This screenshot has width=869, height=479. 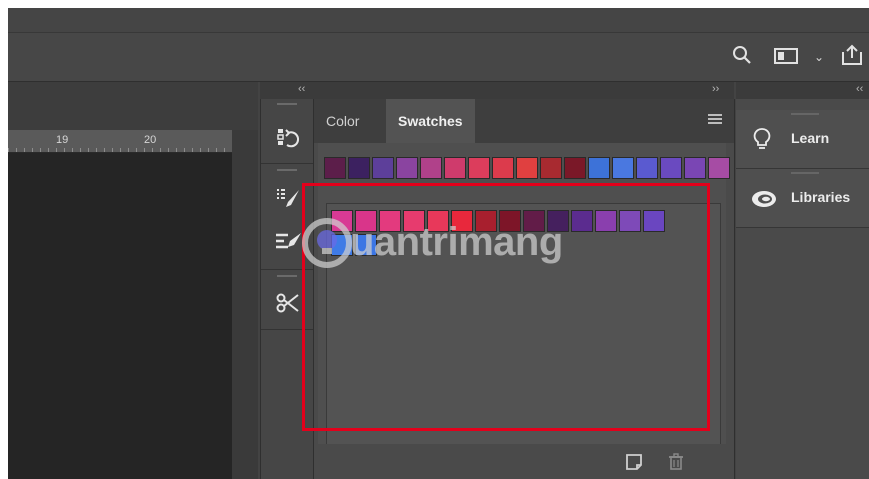 I want to click on tab-swatches: Swatches, so click(x=430, y=121).